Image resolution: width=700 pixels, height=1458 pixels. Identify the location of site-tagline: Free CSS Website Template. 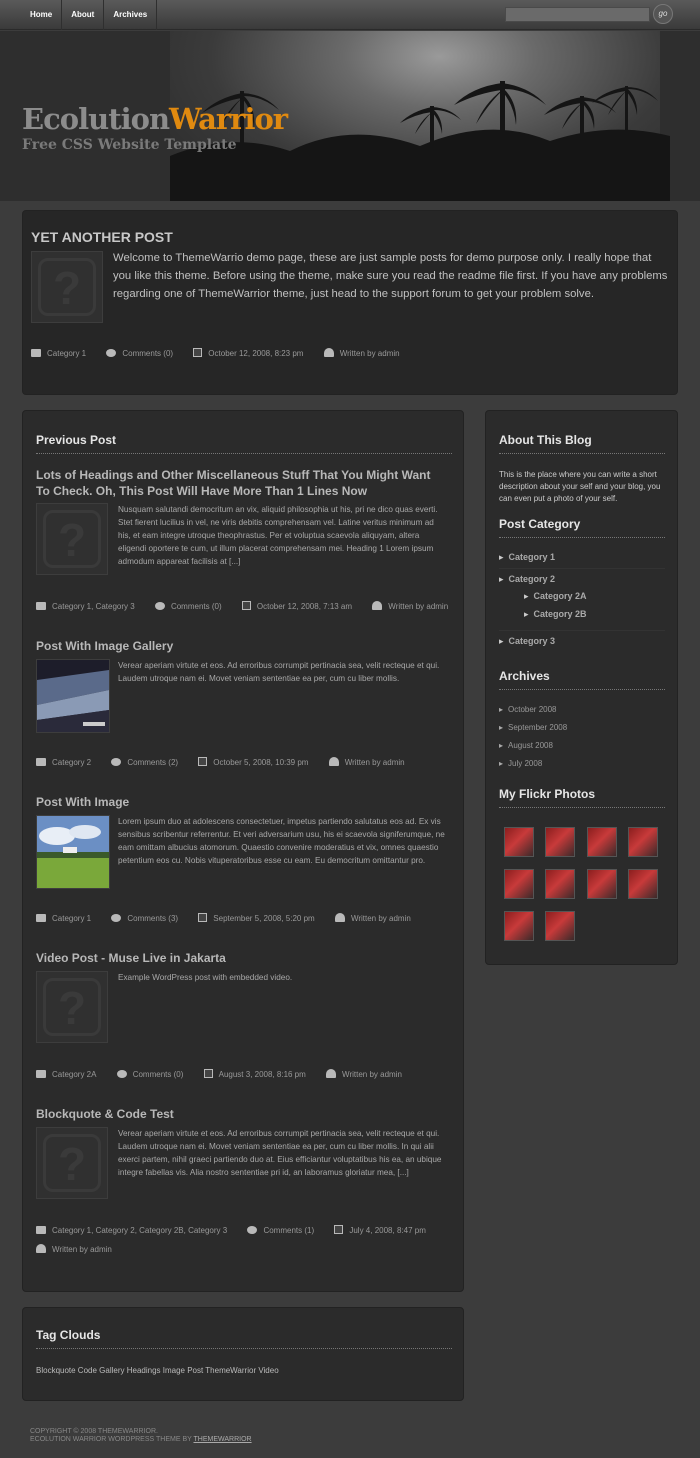
(129, 145).